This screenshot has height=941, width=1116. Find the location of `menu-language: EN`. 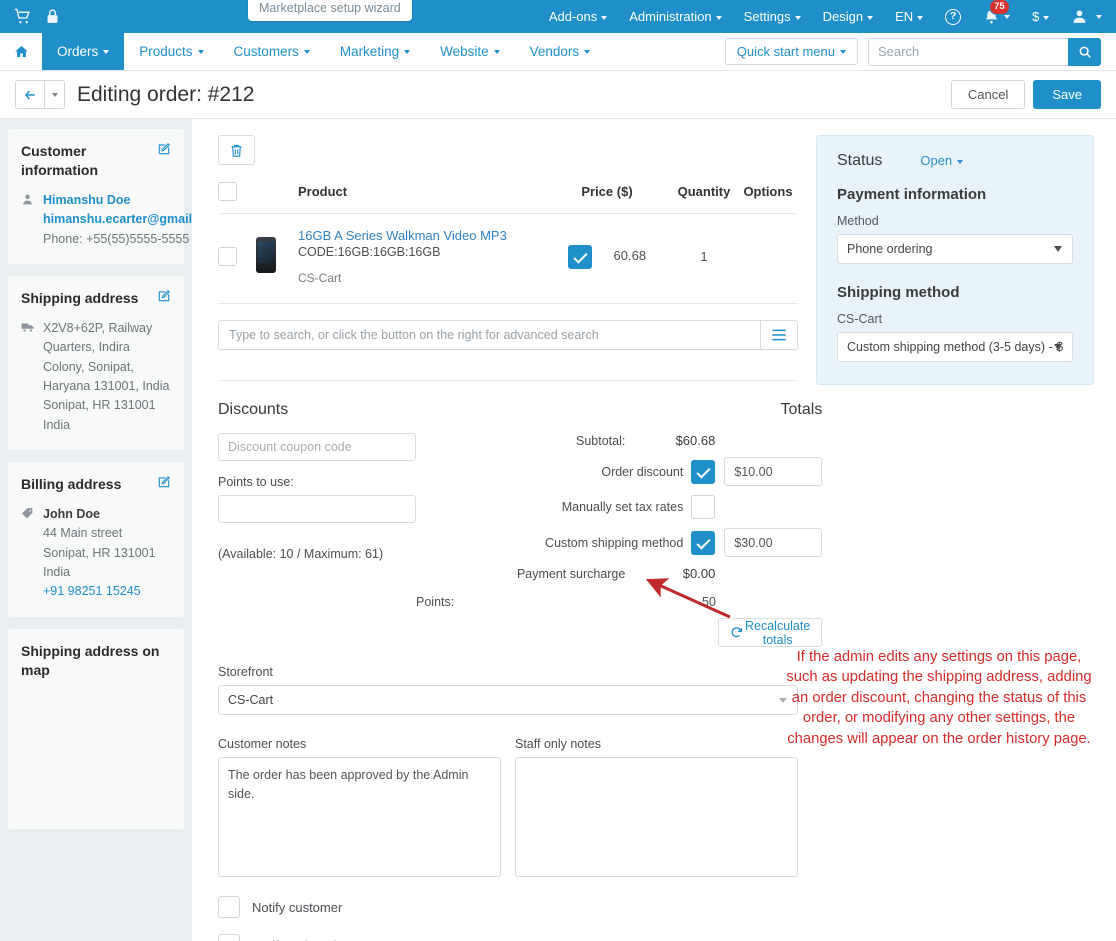

menu-language: EN is located at coordinates (909, 16).